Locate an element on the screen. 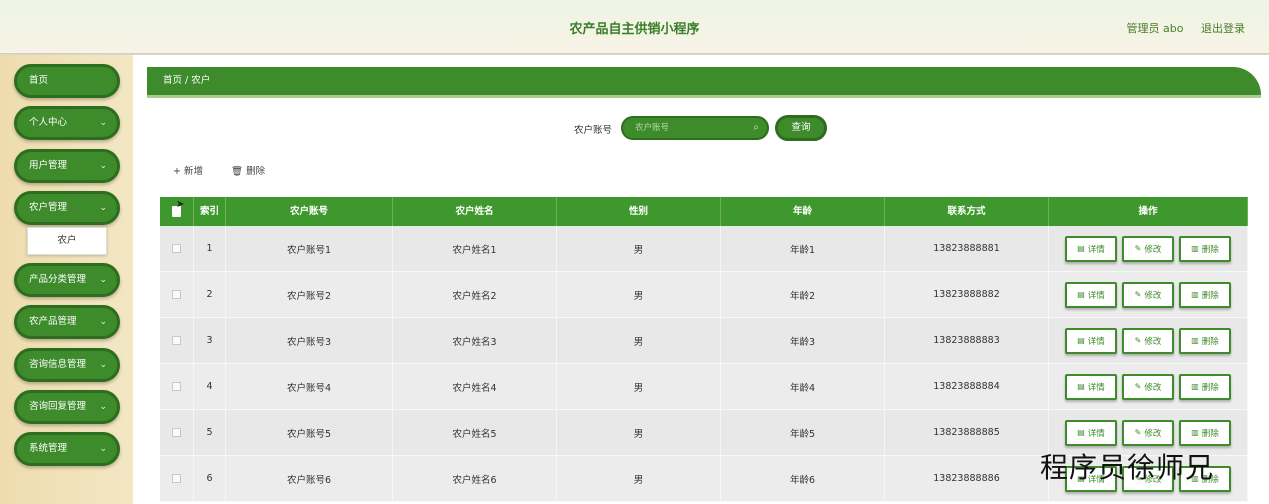  cell-index: 5 is located at coordinates (210, 432).